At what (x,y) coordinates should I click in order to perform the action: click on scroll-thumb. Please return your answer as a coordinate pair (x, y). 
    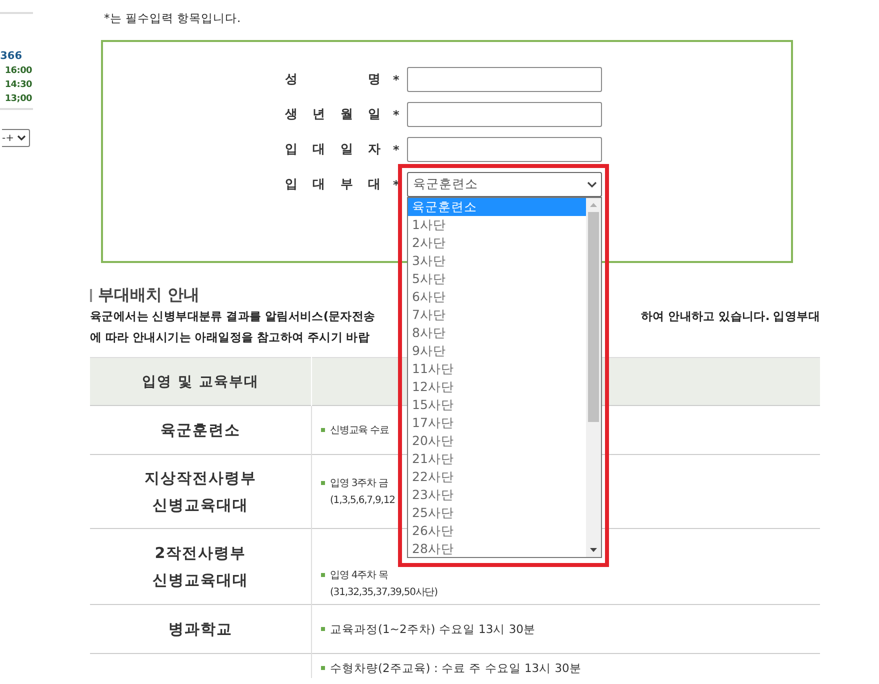
    Looking at the image, I should click on (593, 317).